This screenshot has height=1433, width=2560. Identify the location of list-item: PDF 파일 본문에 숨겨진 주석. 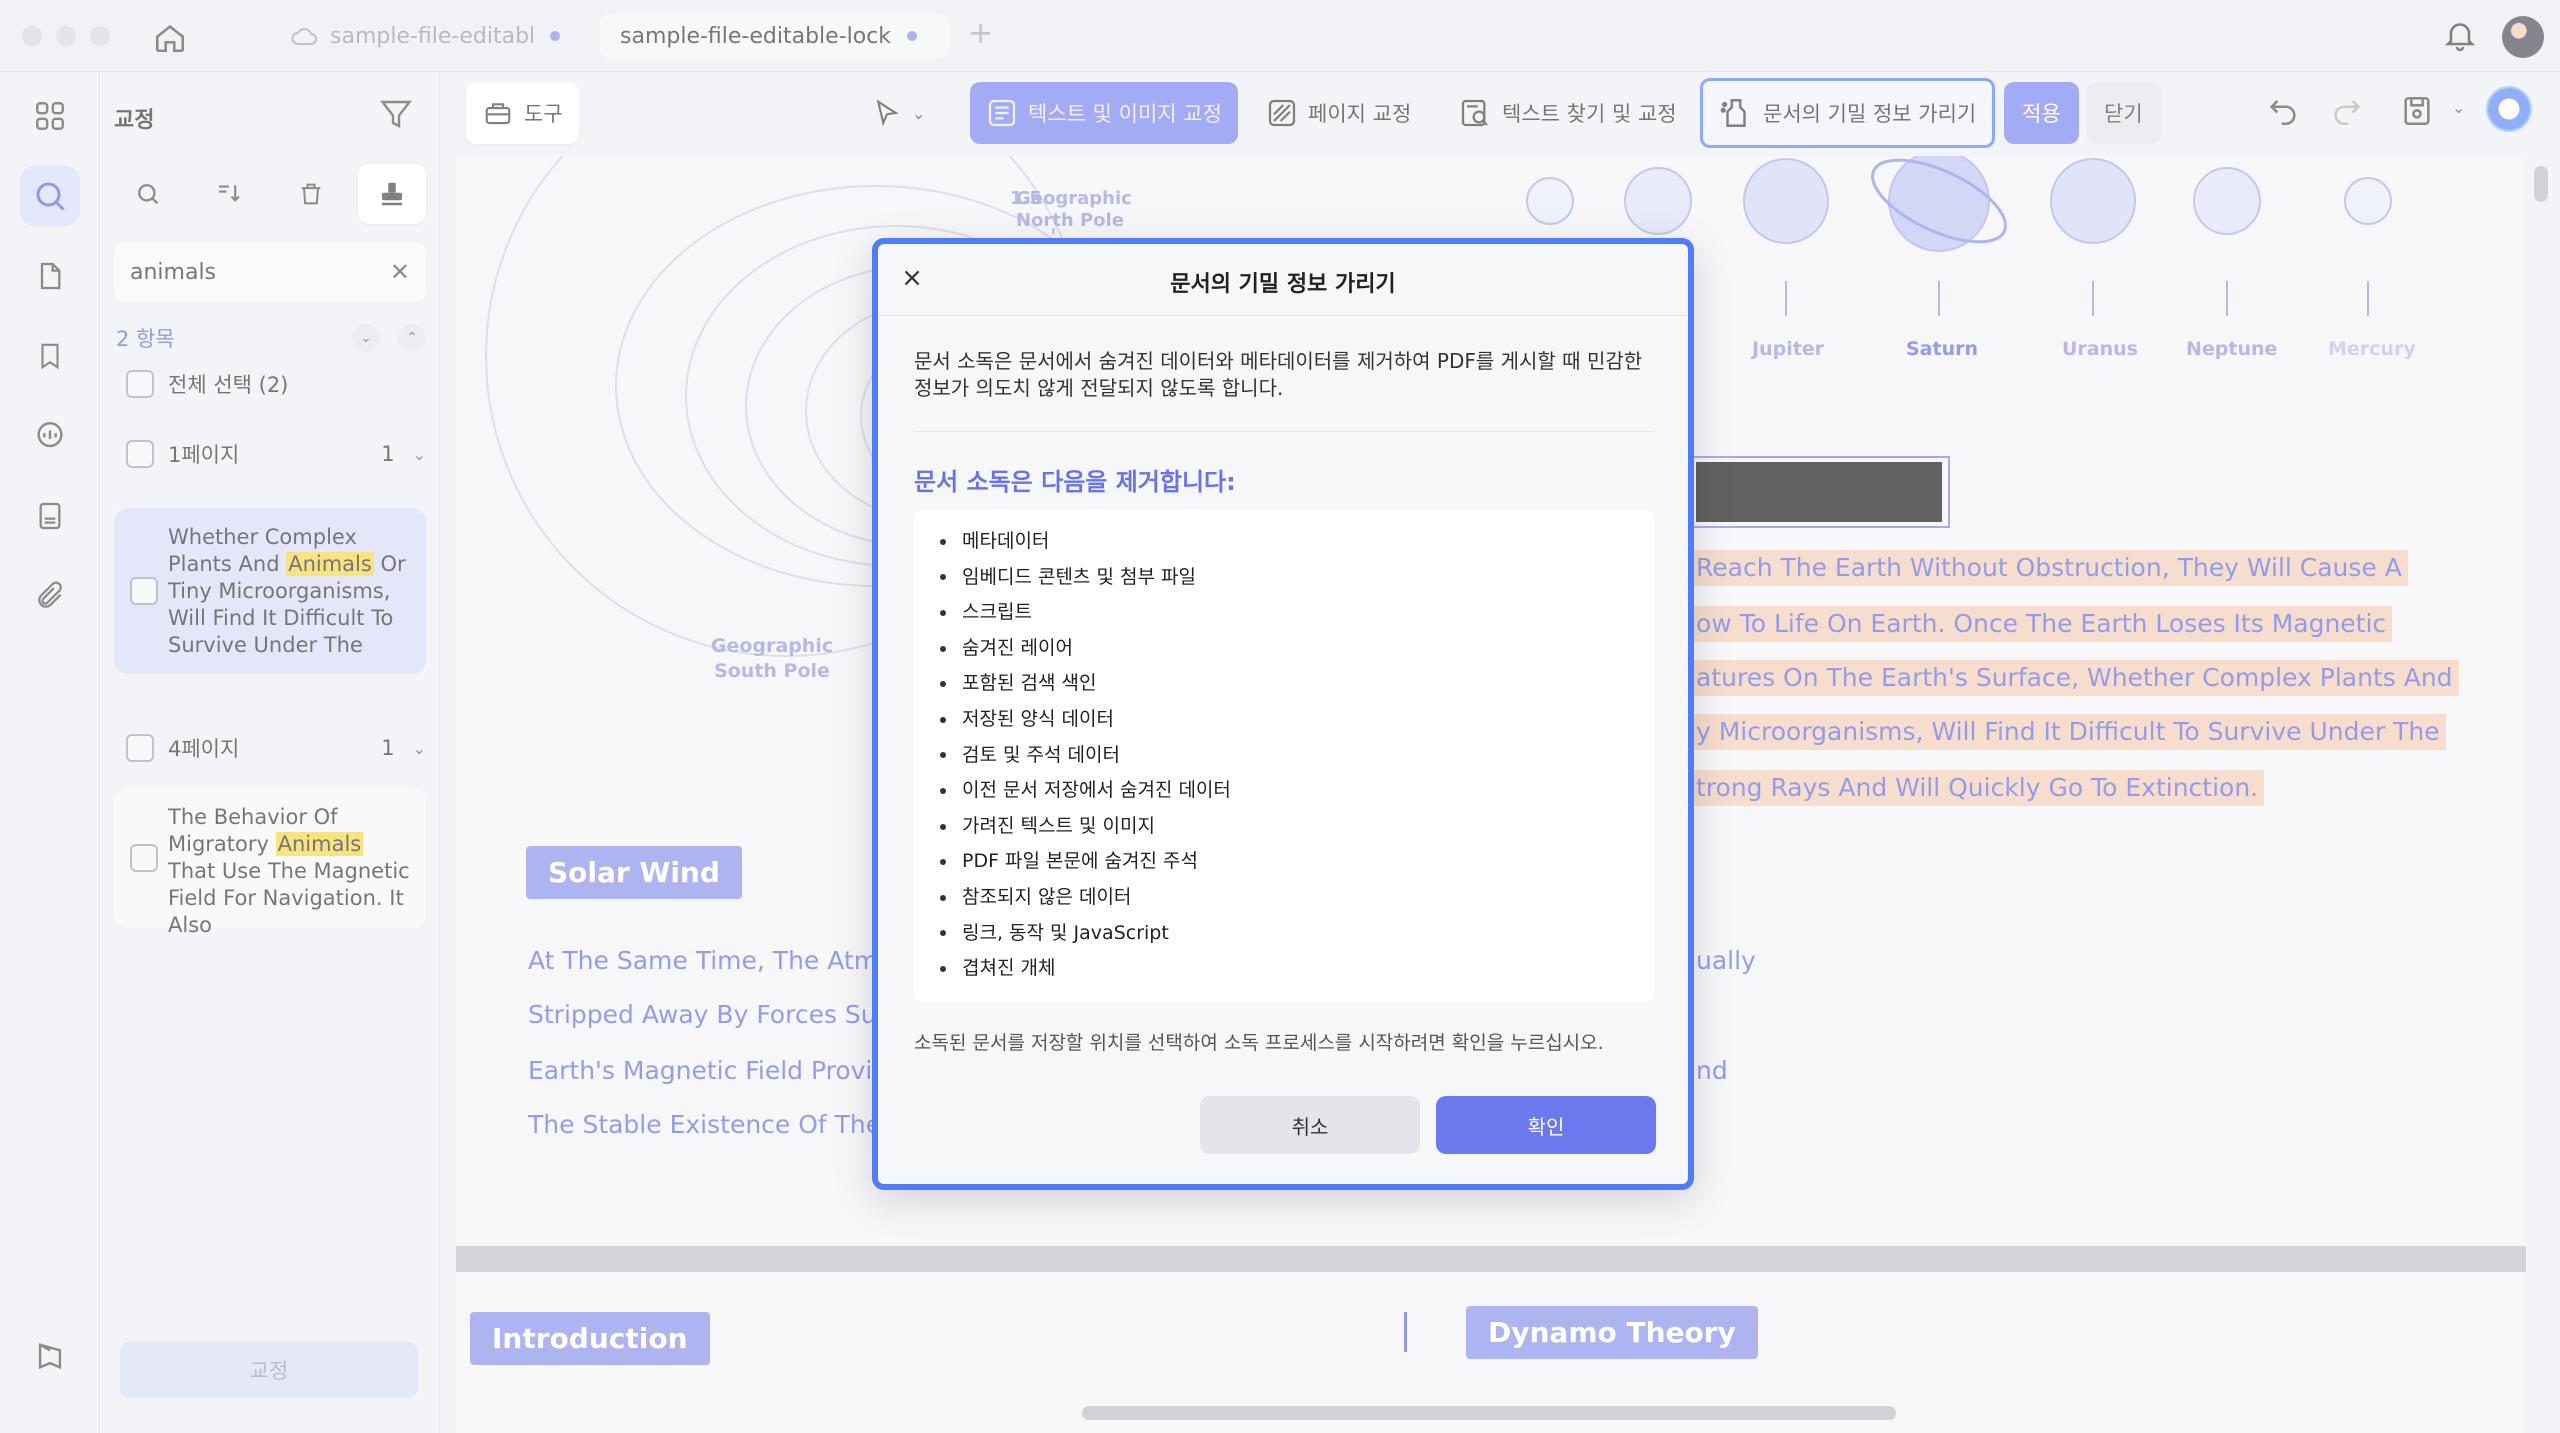
(1297, 862).